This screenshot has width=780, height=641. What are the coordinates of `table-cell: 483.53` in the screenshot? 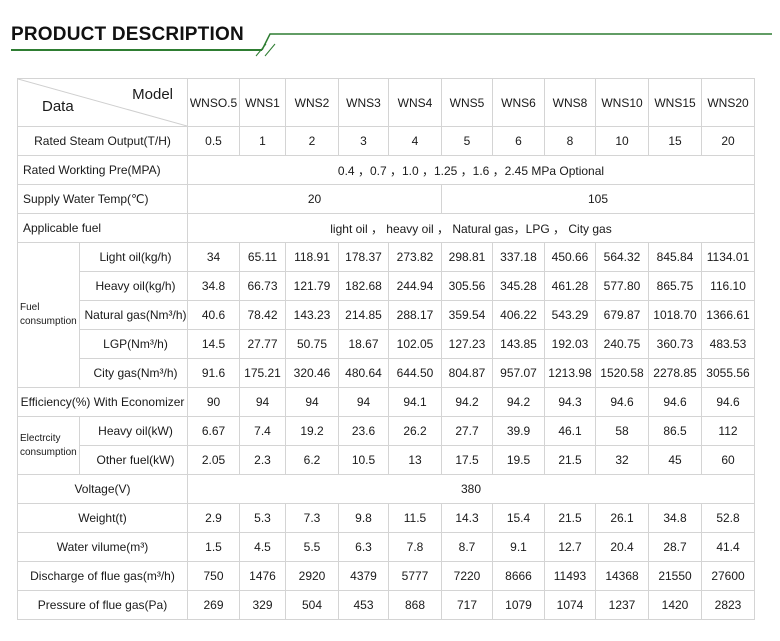 It's located at (728, 344).